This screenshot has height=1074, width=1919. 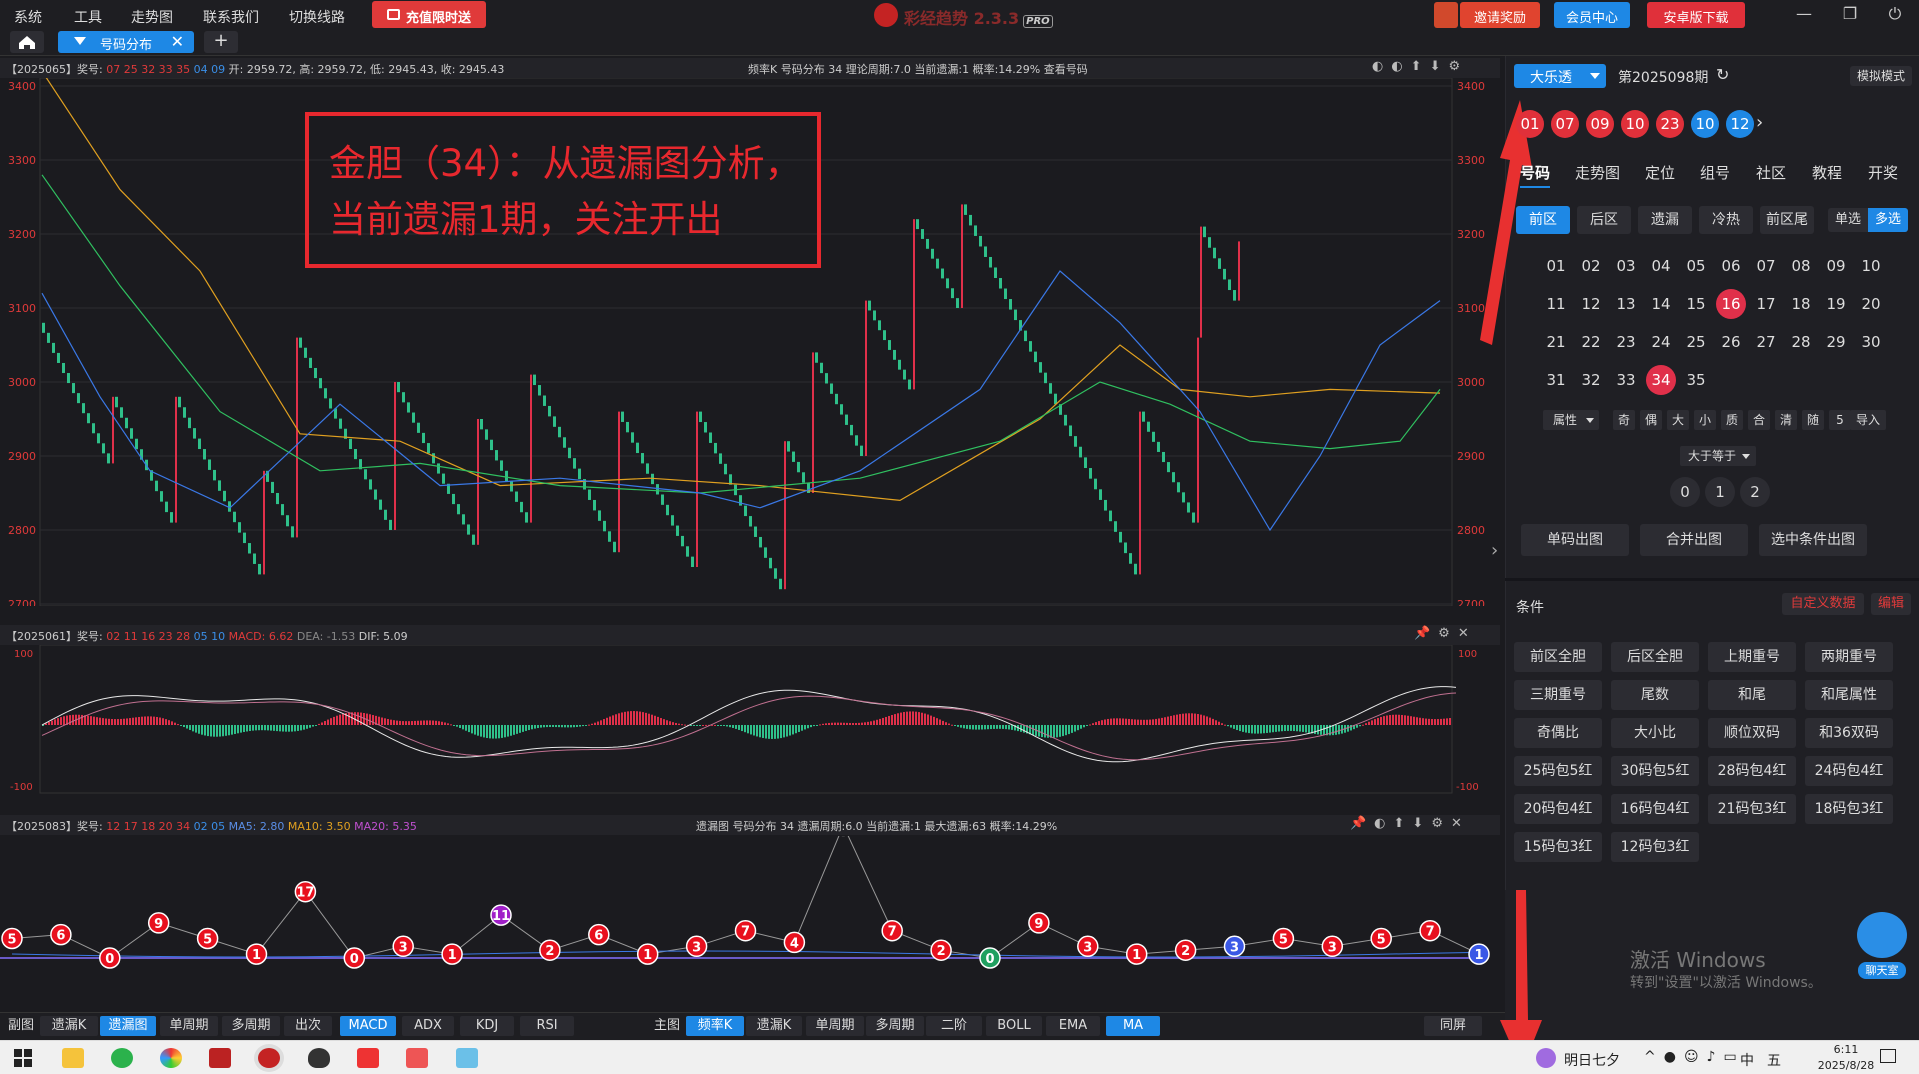 I want to click on action-button-0: 单码出图, so click(x=1575, y=540).